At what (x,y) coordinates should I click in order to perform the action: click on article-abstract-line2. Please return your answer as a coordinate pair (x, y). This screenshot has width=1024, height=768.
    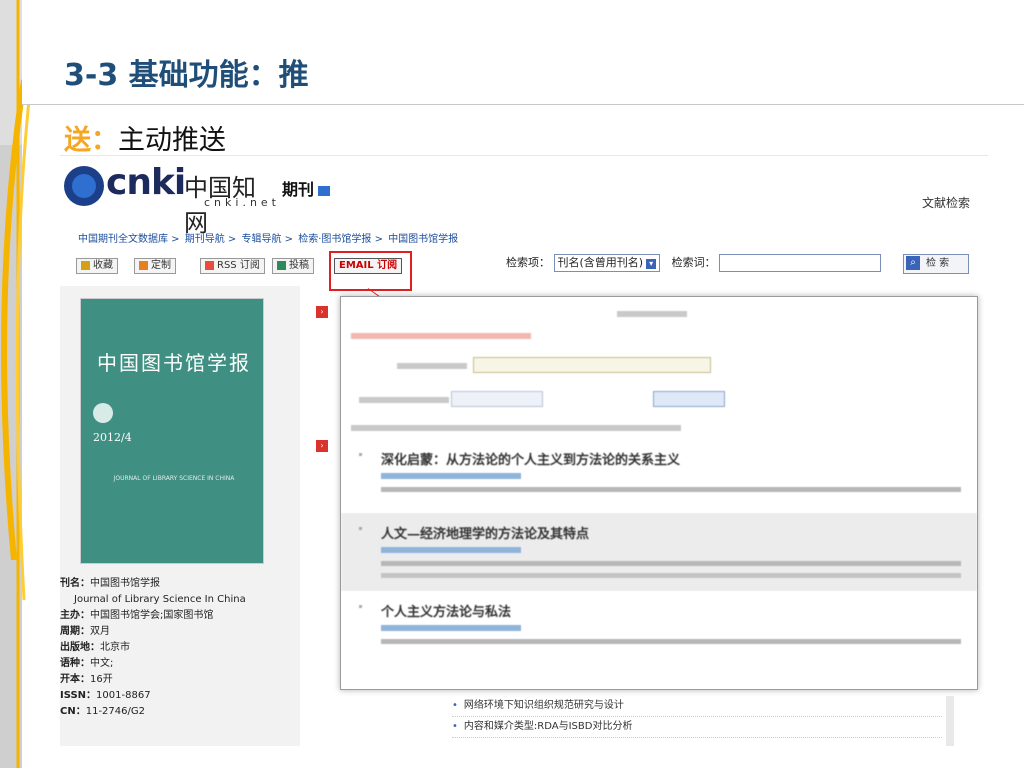
    Looking at the image, I should click on (671, 575).